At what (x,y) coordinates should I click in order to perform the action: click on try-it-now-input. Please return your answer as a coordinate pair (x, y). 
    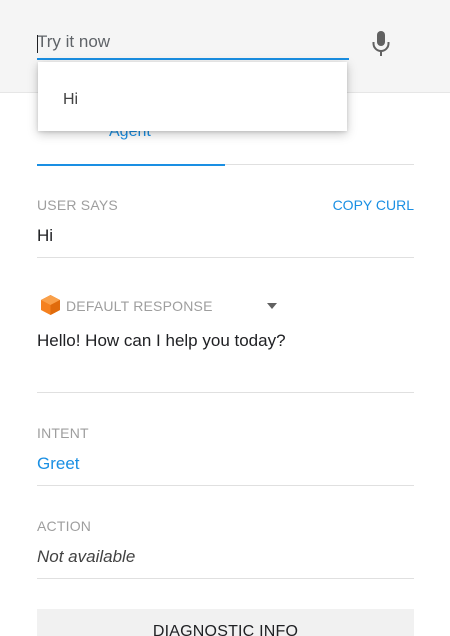
    Looking at the image, I should click on (193, 45).